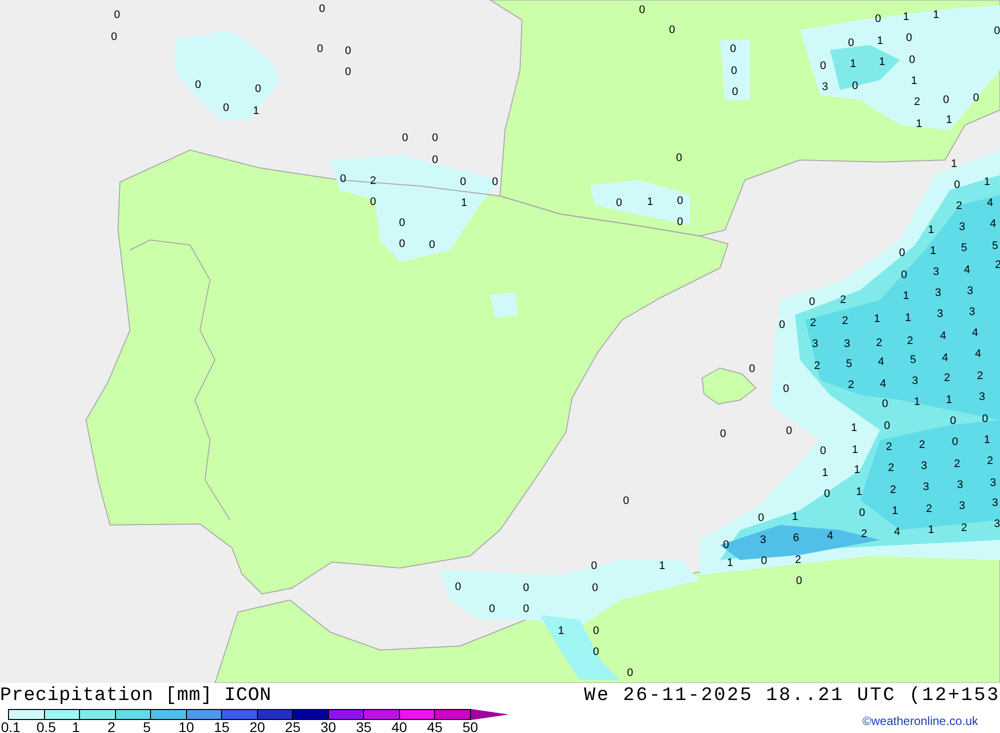  Describe the element at coordinates (504, 305) in the screenshot. I see `precipitation-area` at that location.